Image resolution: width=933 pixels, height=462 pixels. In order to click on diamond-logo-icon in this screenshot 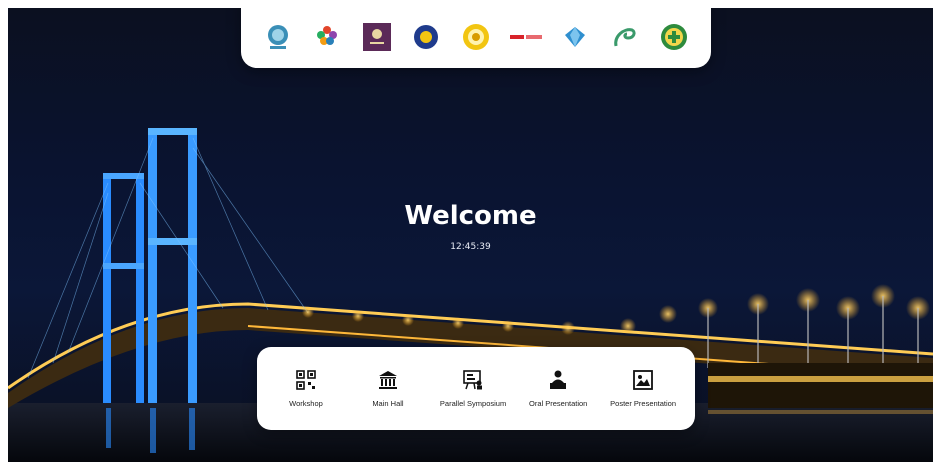, I will do `click(575, 37)`.